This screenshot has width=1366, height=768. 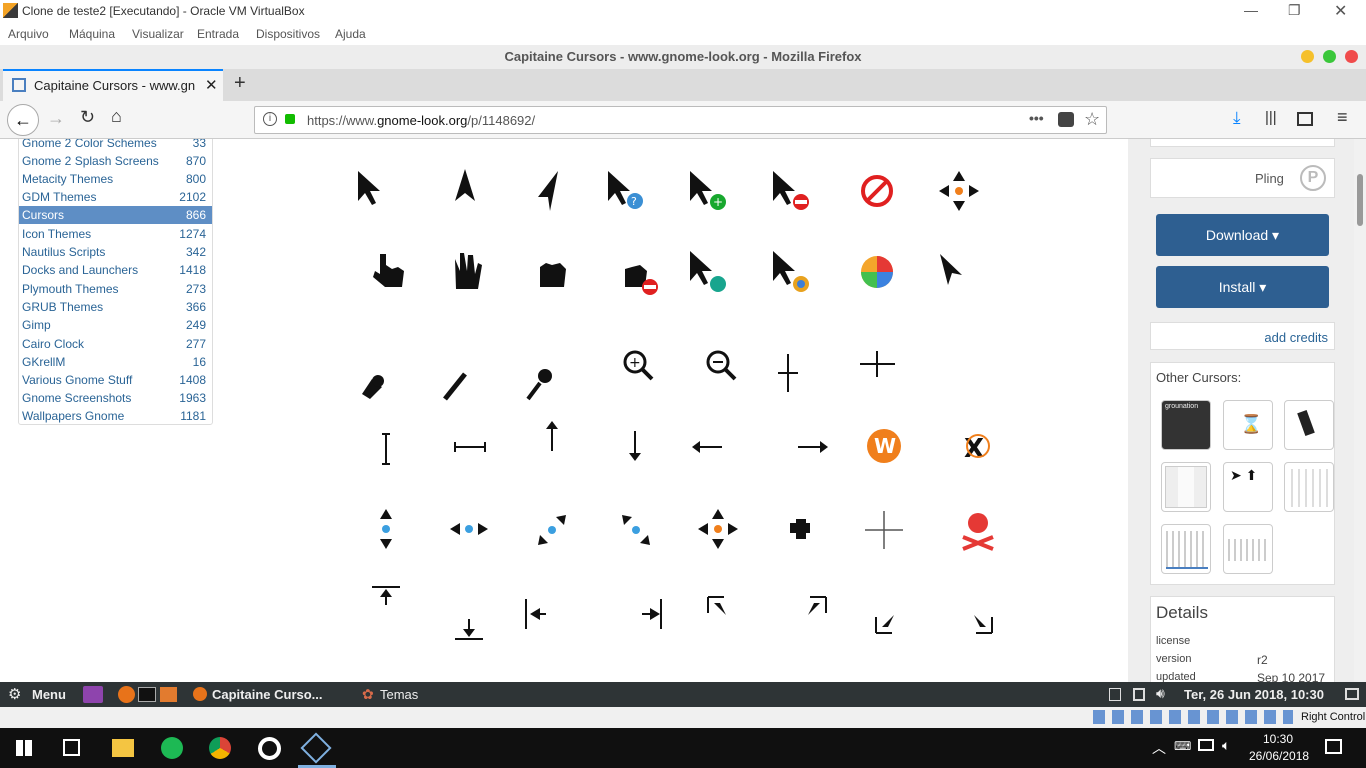 What do you see at coordinates (115, 307) in the screenshot?
I see `category-item: GRUB Themes 366` at bounding box center [115, 307].